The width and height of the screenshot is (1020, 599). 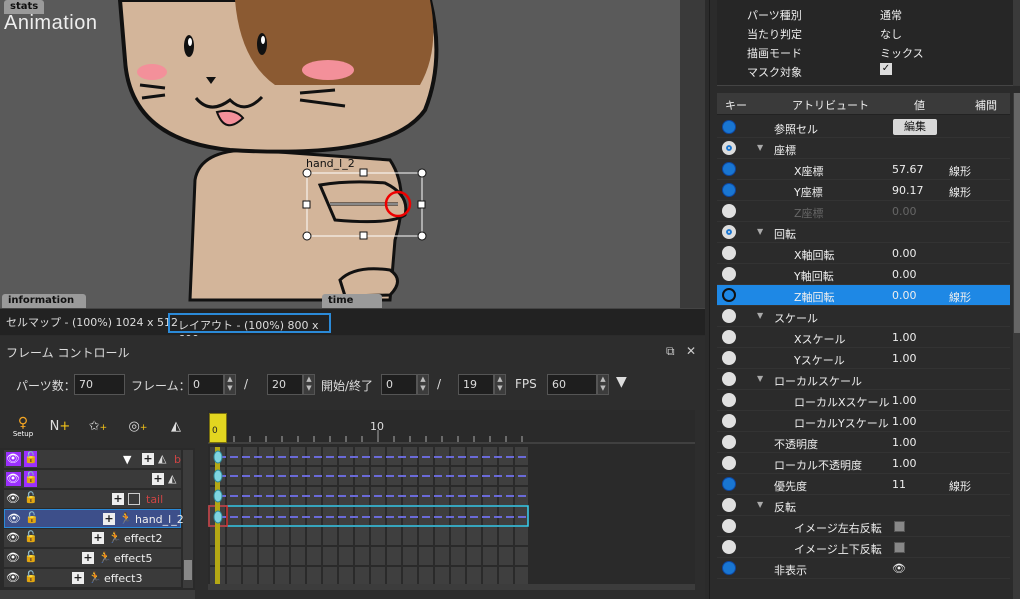 I want to click on prop-value: 通常, so click(x=891, y=15).